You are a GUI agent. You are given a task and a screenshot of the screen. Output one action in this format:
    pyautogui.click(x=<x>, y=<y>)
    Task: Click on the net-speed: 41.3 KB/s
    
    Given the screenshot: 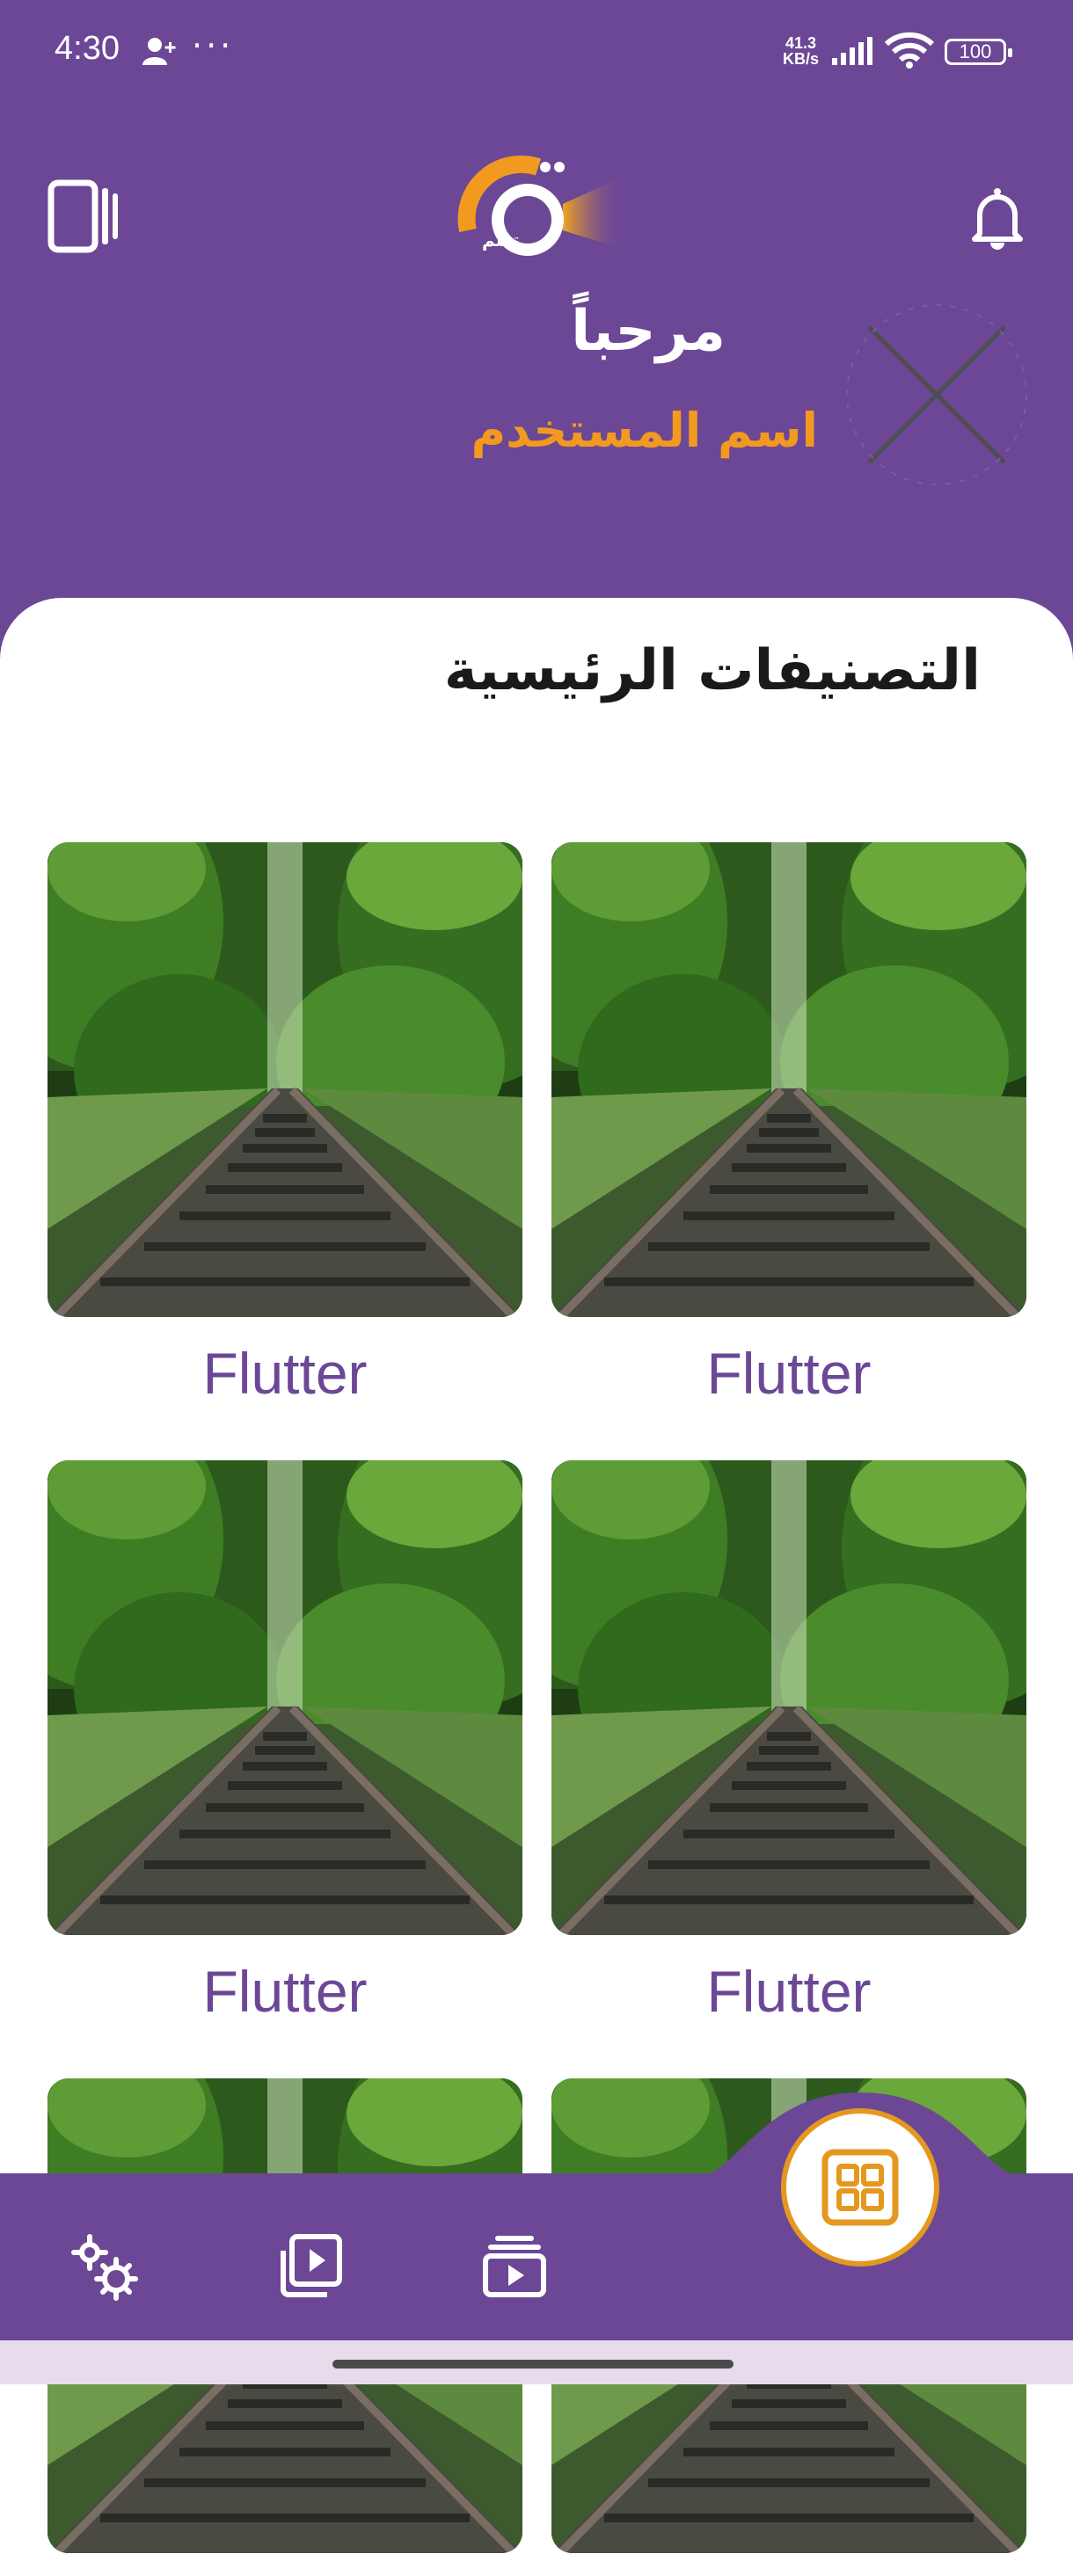 What is the action you would take?
    pyautogui.click(x=801, y=51)
    